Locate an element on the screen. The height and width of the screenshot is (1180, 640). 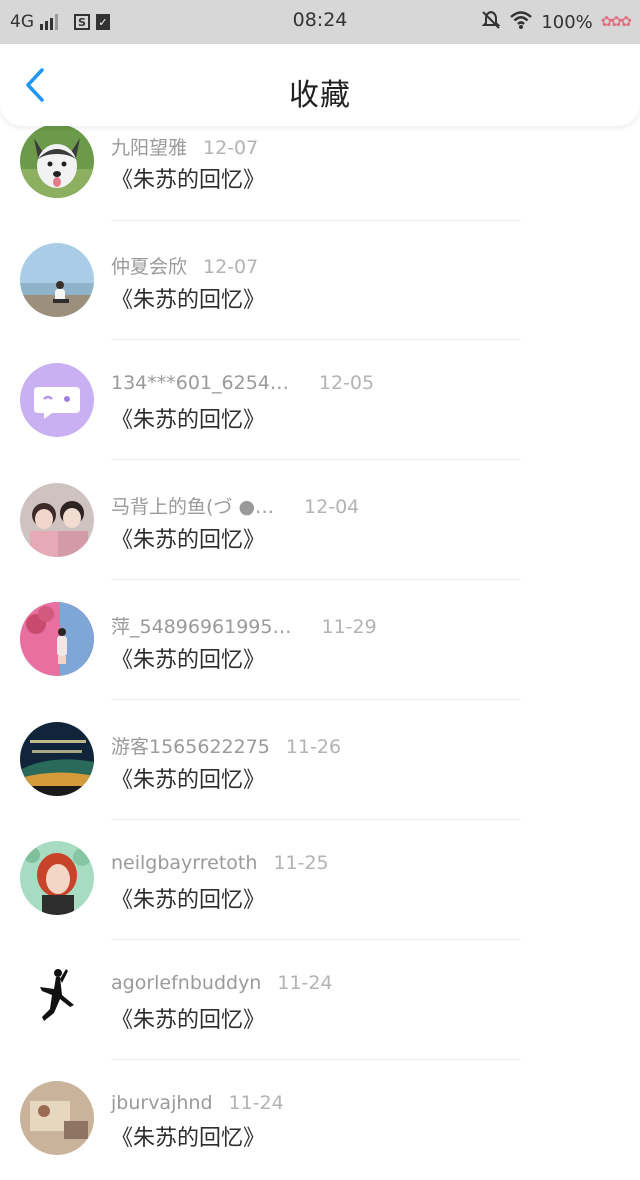
favorite-date: 12-05 is located at coordinates (346, 383).